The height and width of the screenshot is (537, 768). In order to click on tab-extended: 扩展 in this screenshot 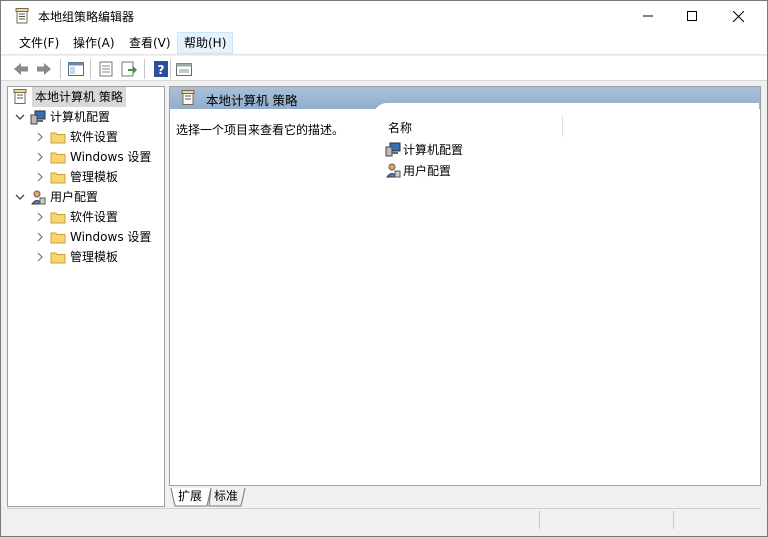, I will do `click(190, 497)`.